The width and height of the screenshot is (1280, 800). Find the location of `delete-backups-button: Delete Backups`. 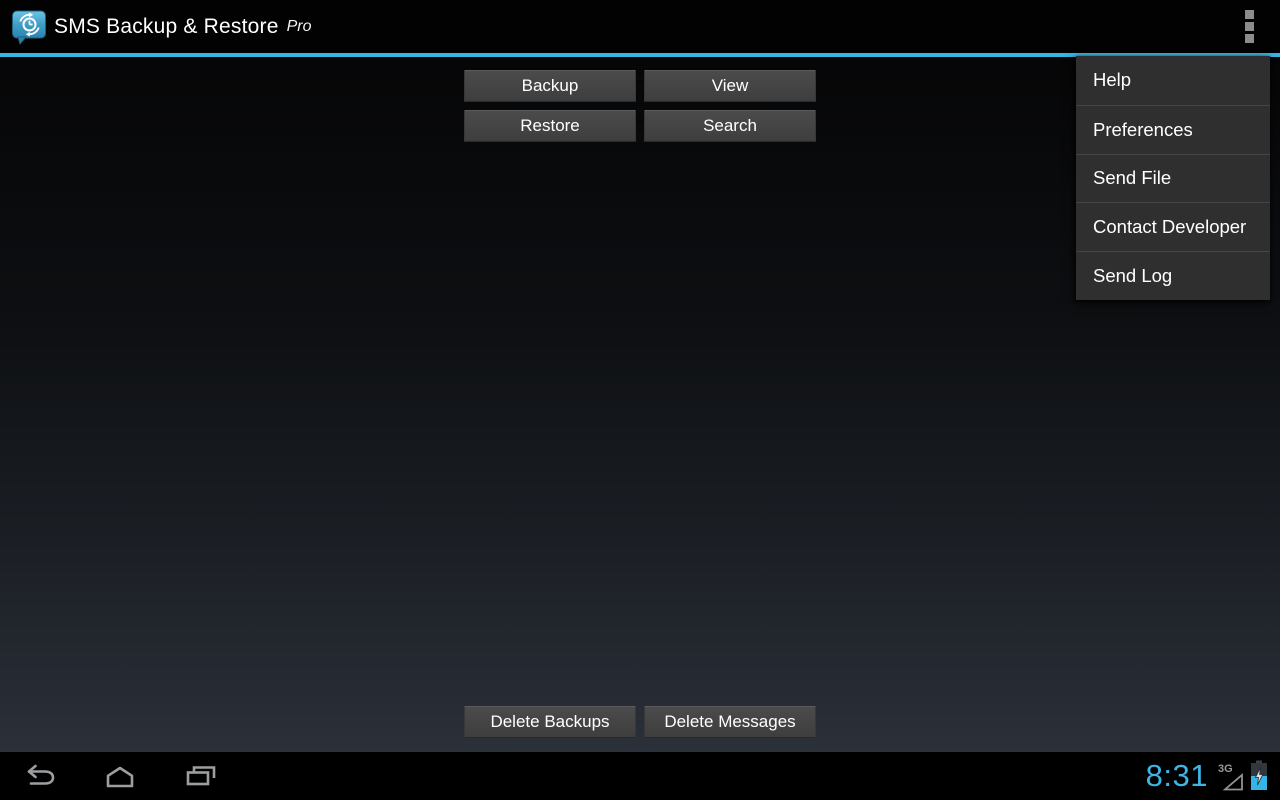

delete-backups-button: Delete Backups is located at coordinates (550, 722).